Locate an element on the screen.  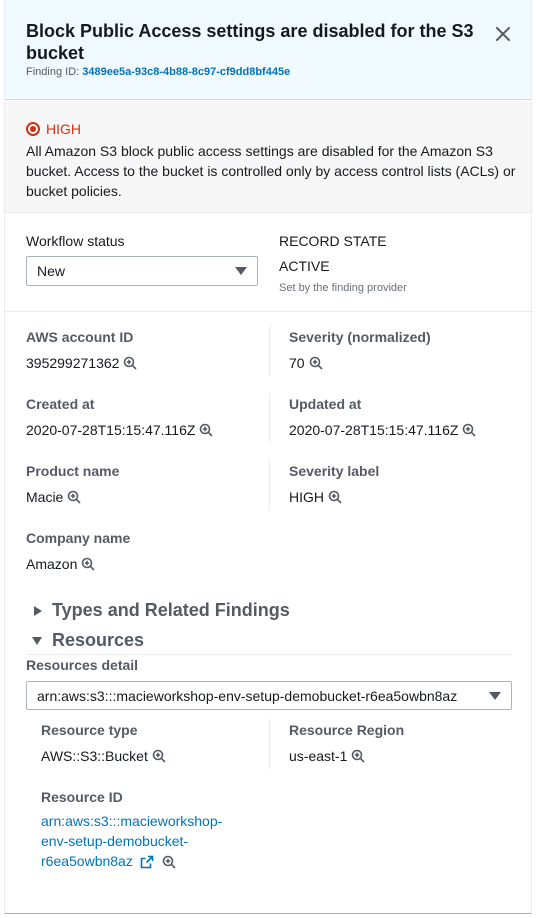
record-state-label: RECORD STATE is located at coordinates (333, 241).